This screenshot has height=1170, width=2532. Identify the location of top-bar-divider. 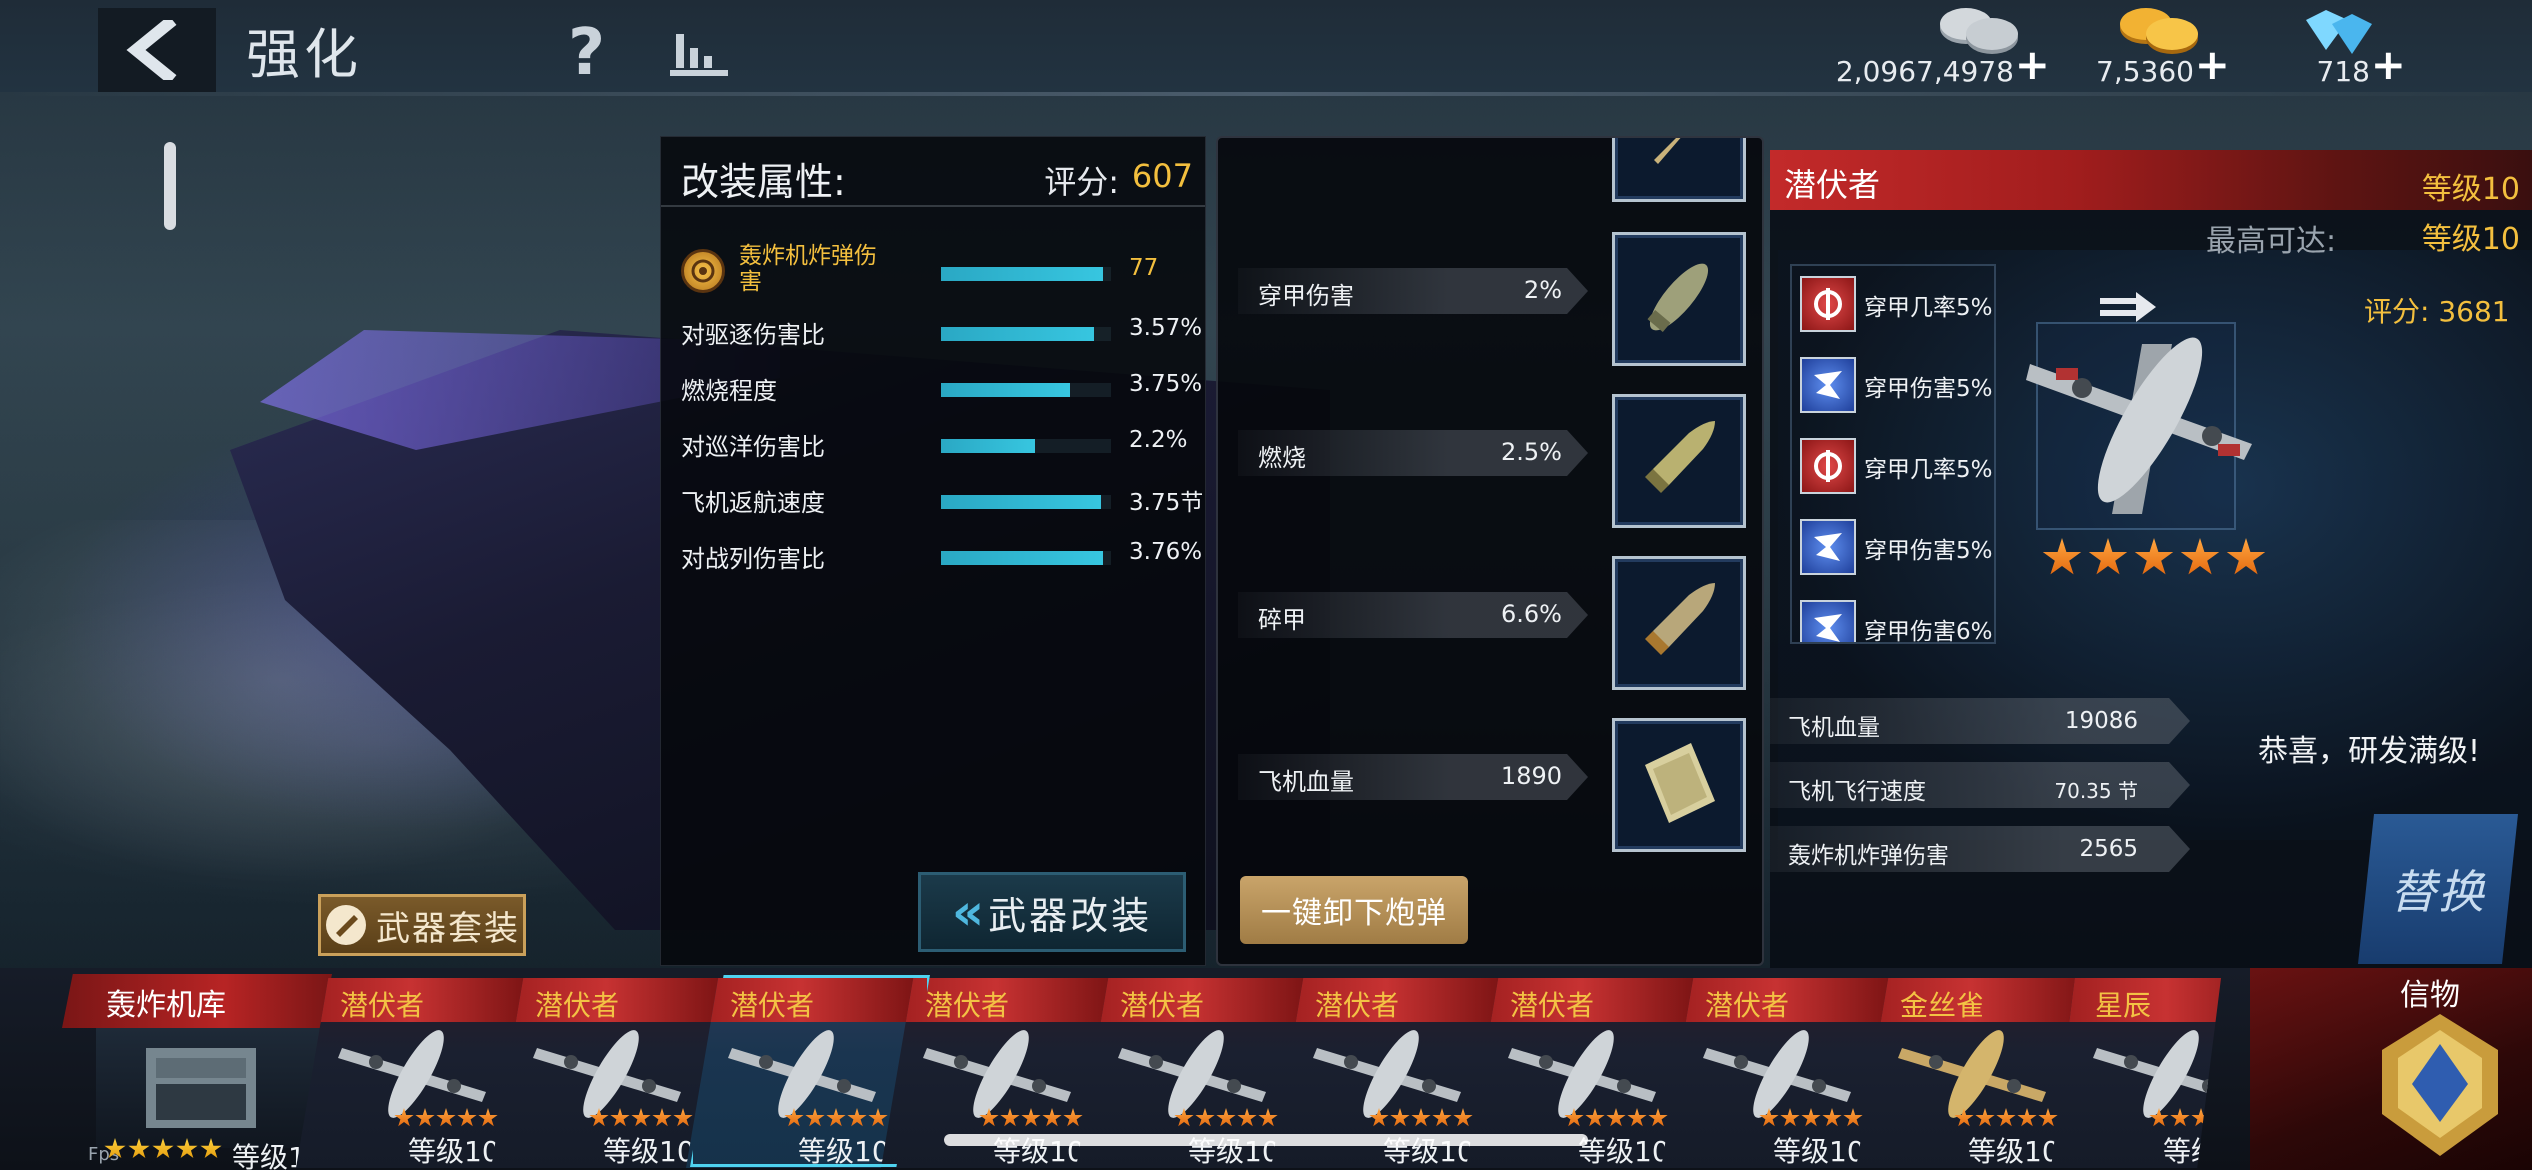
(1266, 94).